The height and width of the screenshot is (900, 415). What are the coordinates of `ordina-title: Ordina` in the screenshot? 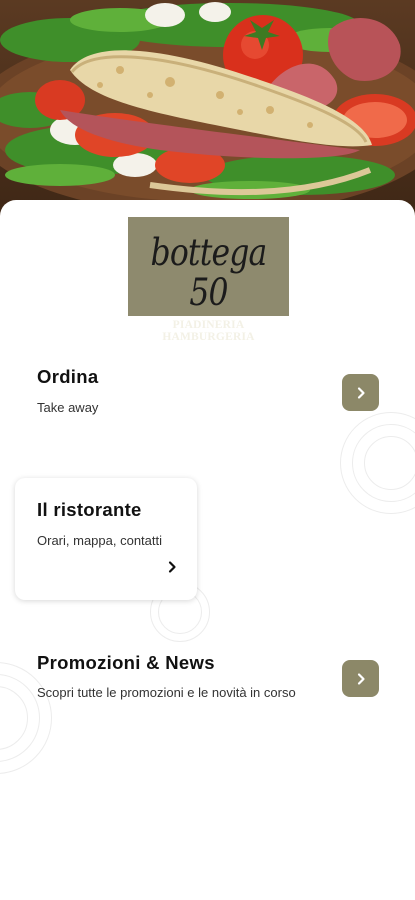 It's located at (67, 377).